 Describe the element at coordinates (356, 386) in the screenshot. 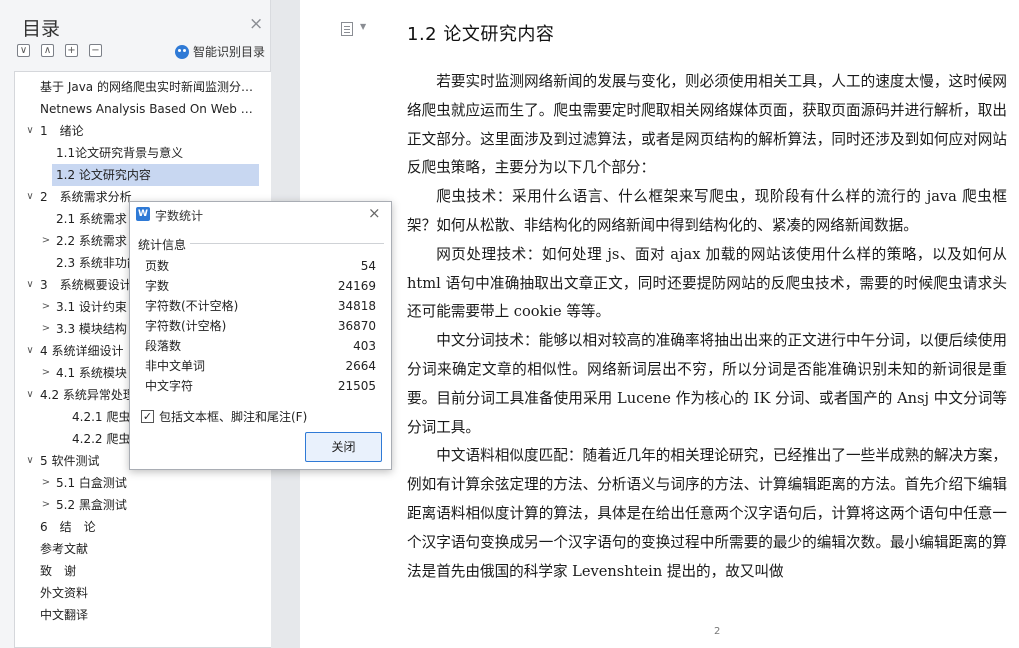

I see `stat-value: 21505` at that location.